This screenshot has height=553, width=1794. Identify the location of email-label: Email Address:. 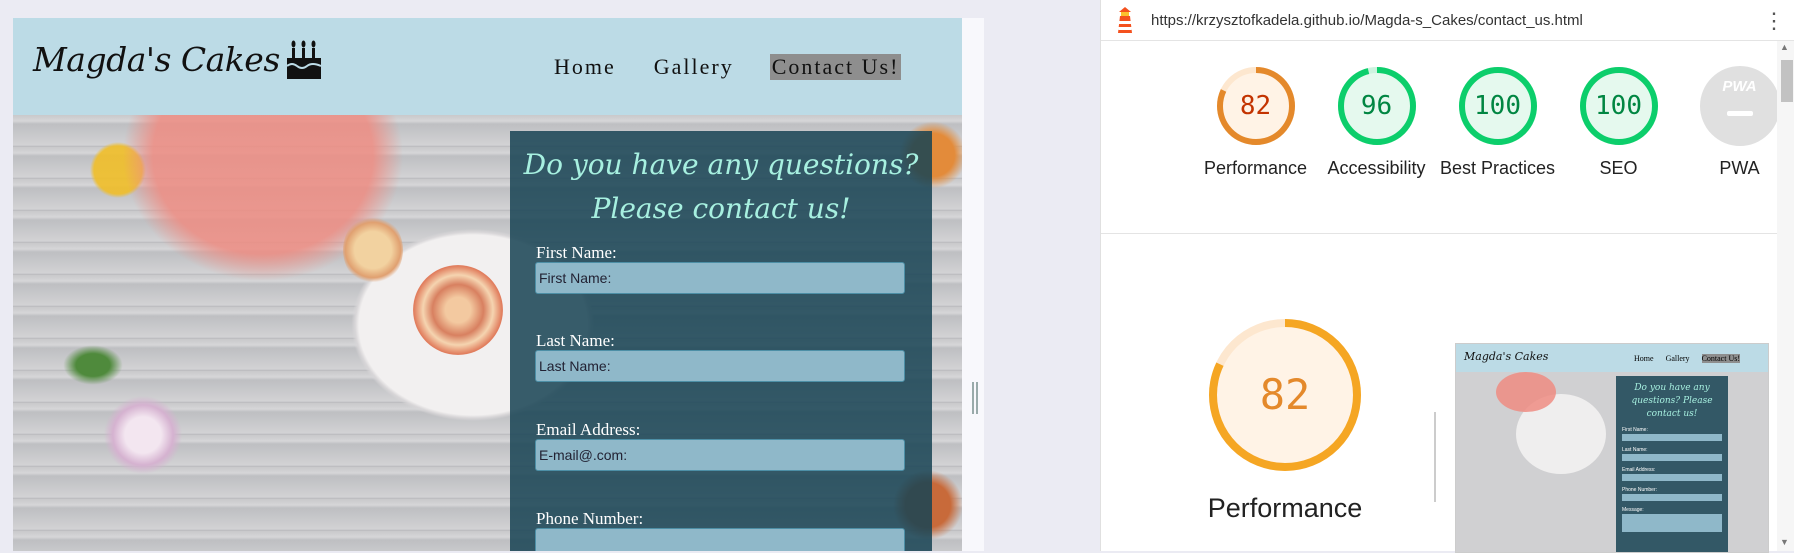
(588, 429).